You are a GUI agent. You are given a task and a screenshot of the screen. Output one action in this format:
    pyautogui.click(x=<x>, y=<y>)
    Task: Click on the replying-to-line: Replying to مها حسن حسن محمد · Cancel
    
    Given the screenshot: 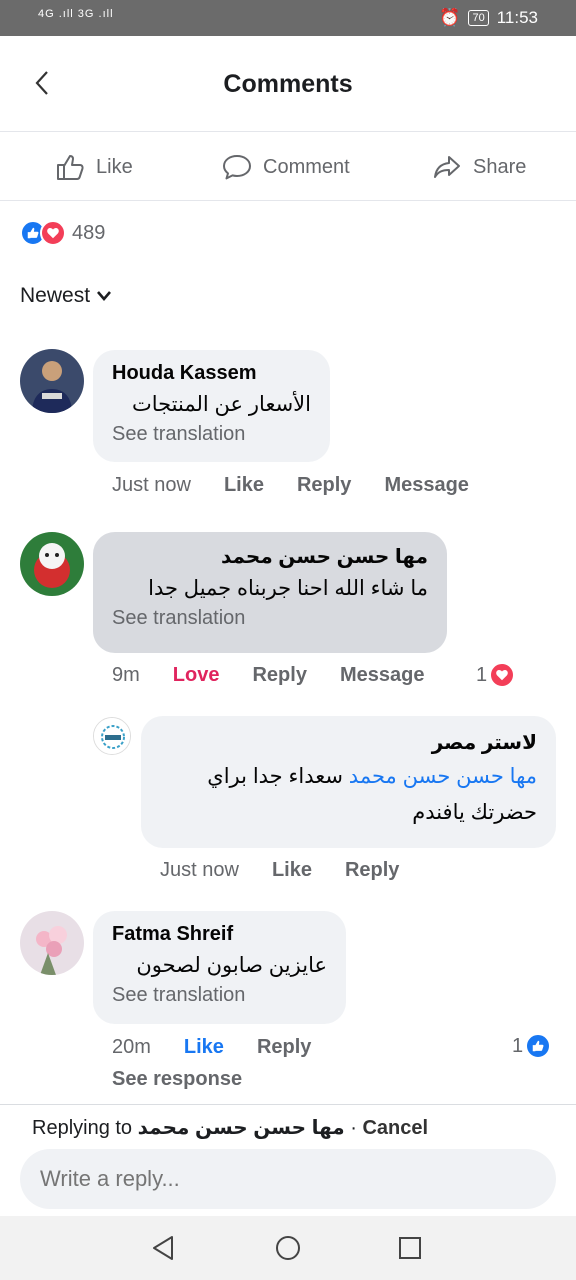 What is the action you would take?
    pyautogui.click(x=230, y=1127)
    